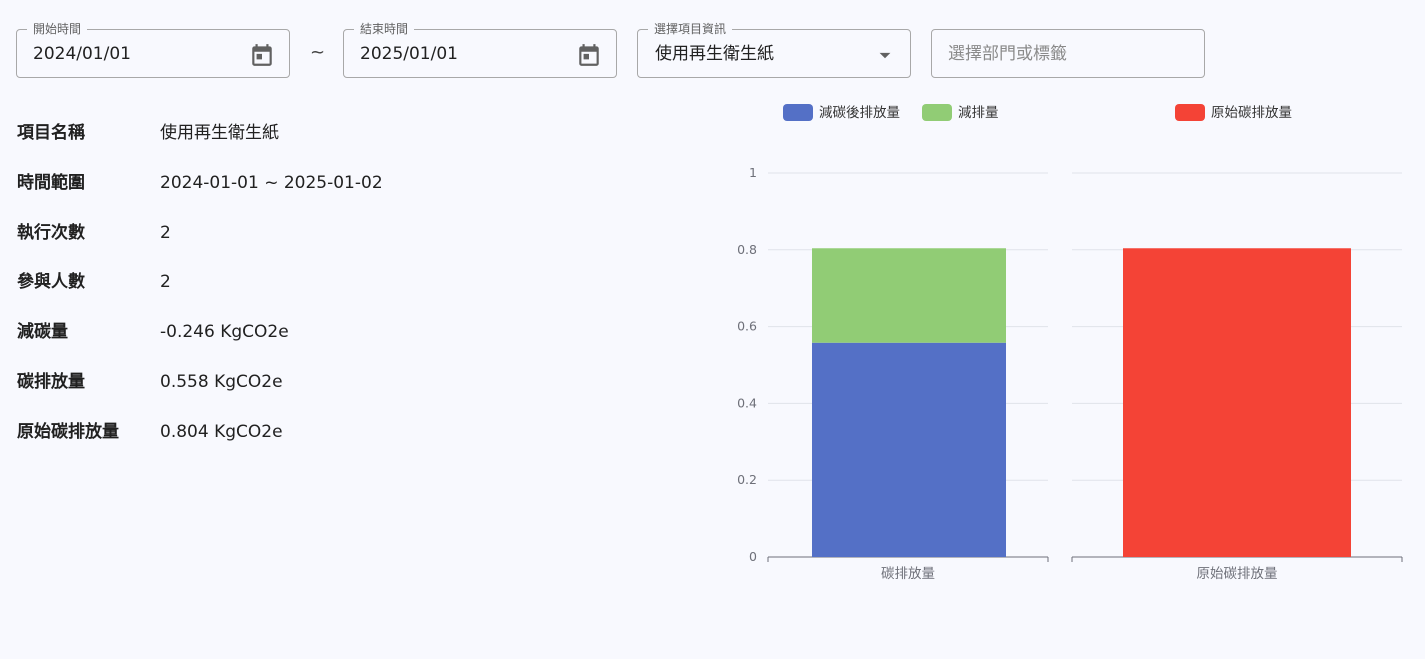 The width and height of the screenshot is (1425, 659). I want to click on legend-label: 減排量, so click(978, 112).